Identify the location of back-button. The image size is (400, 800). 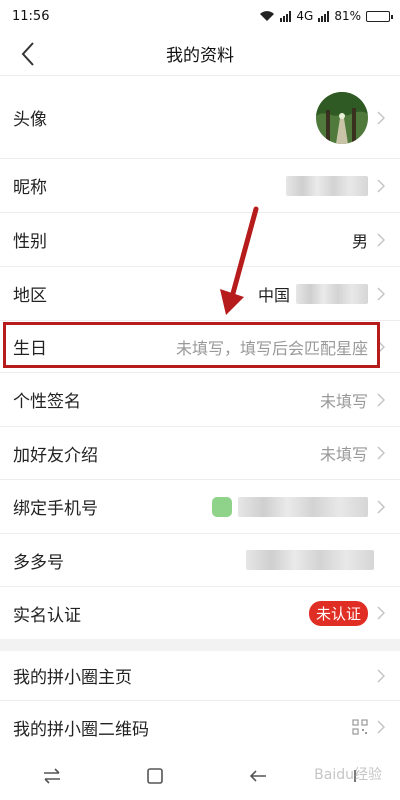
(28, 54).